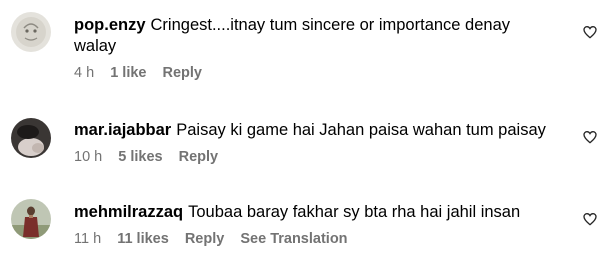  What do you see at coordinates (293, 239) in the screenshot?
I see `see-translation-button: See Translation` at bounding box center [293, 239].